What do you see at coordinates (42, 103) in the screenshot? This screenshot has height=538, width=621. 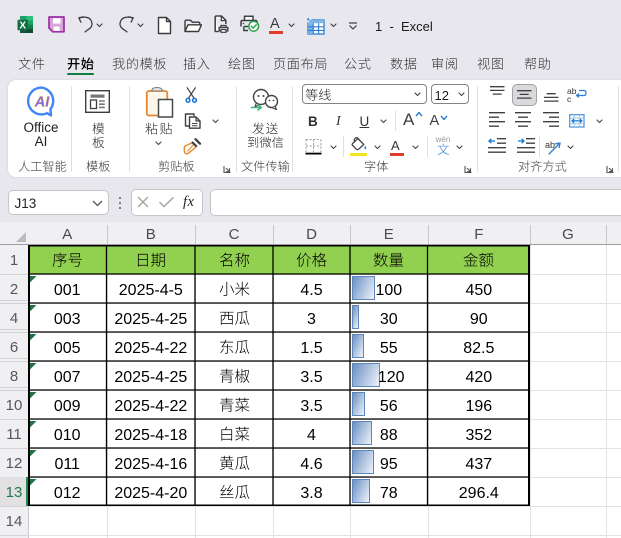 I see `svg-text: AI` at bounding box center [42, 103].